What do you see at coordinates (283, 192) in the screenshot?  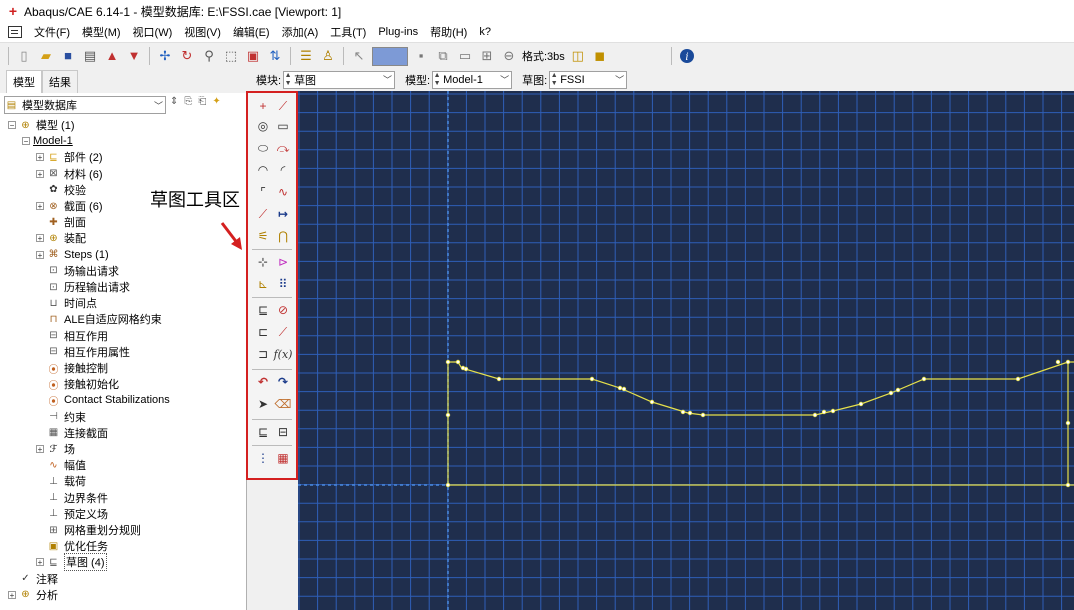 I see `spline-icon: ∿` at bounding box center [283, 192].